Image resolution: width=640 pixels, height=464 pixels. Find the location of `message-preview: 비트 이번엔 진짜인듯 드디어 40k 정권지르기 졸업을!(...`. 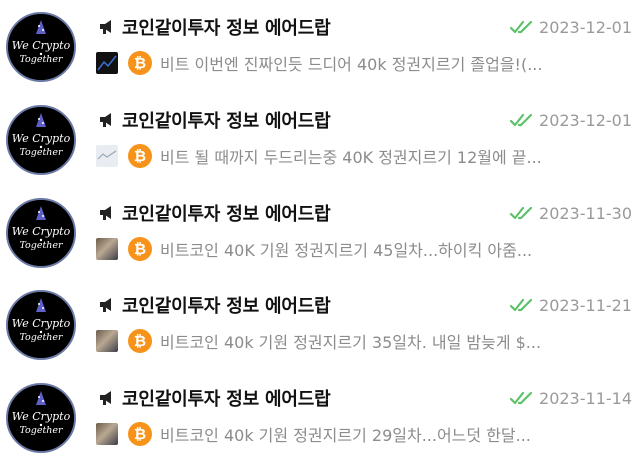

message-preview: 비트 이번엔 진짜인듯 드디어 40k 정권지르기 졸업을!(... is located at coordinates (351, 64).